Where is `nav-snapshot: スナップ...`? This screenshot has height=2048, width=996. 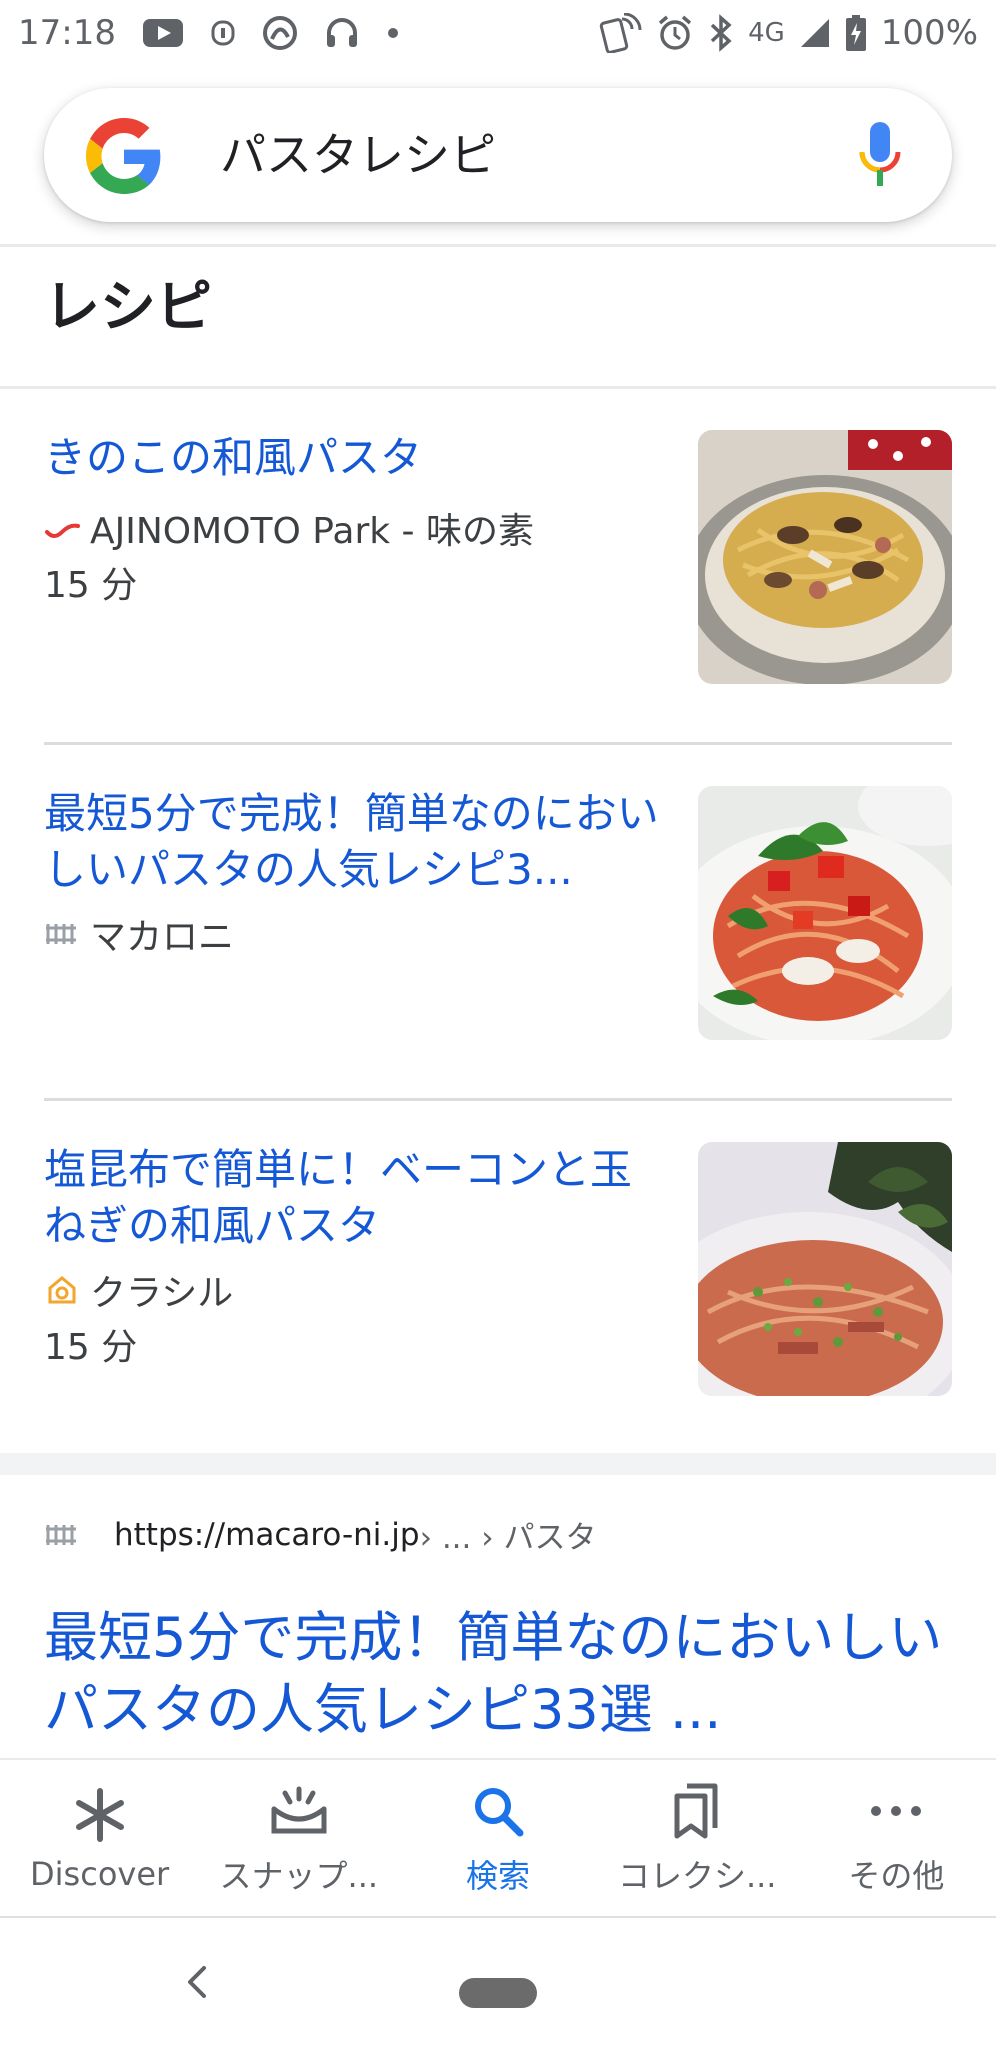 nav-snapshot: スナップ... is located at coordinates (298, 1838).